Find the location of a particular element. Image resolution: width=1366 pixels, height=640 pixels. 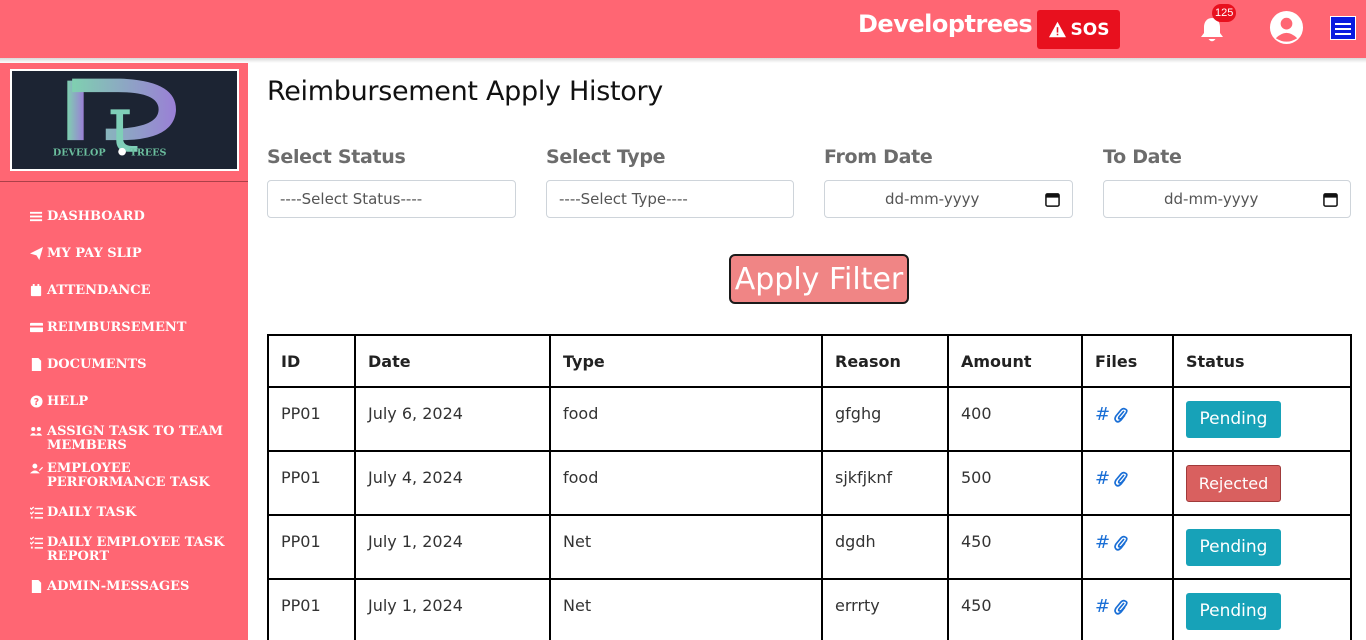

sidebar-item-assign-task: ASSIGN TASK TO TEAM MEMBERS is located at coordinates (135, 439).